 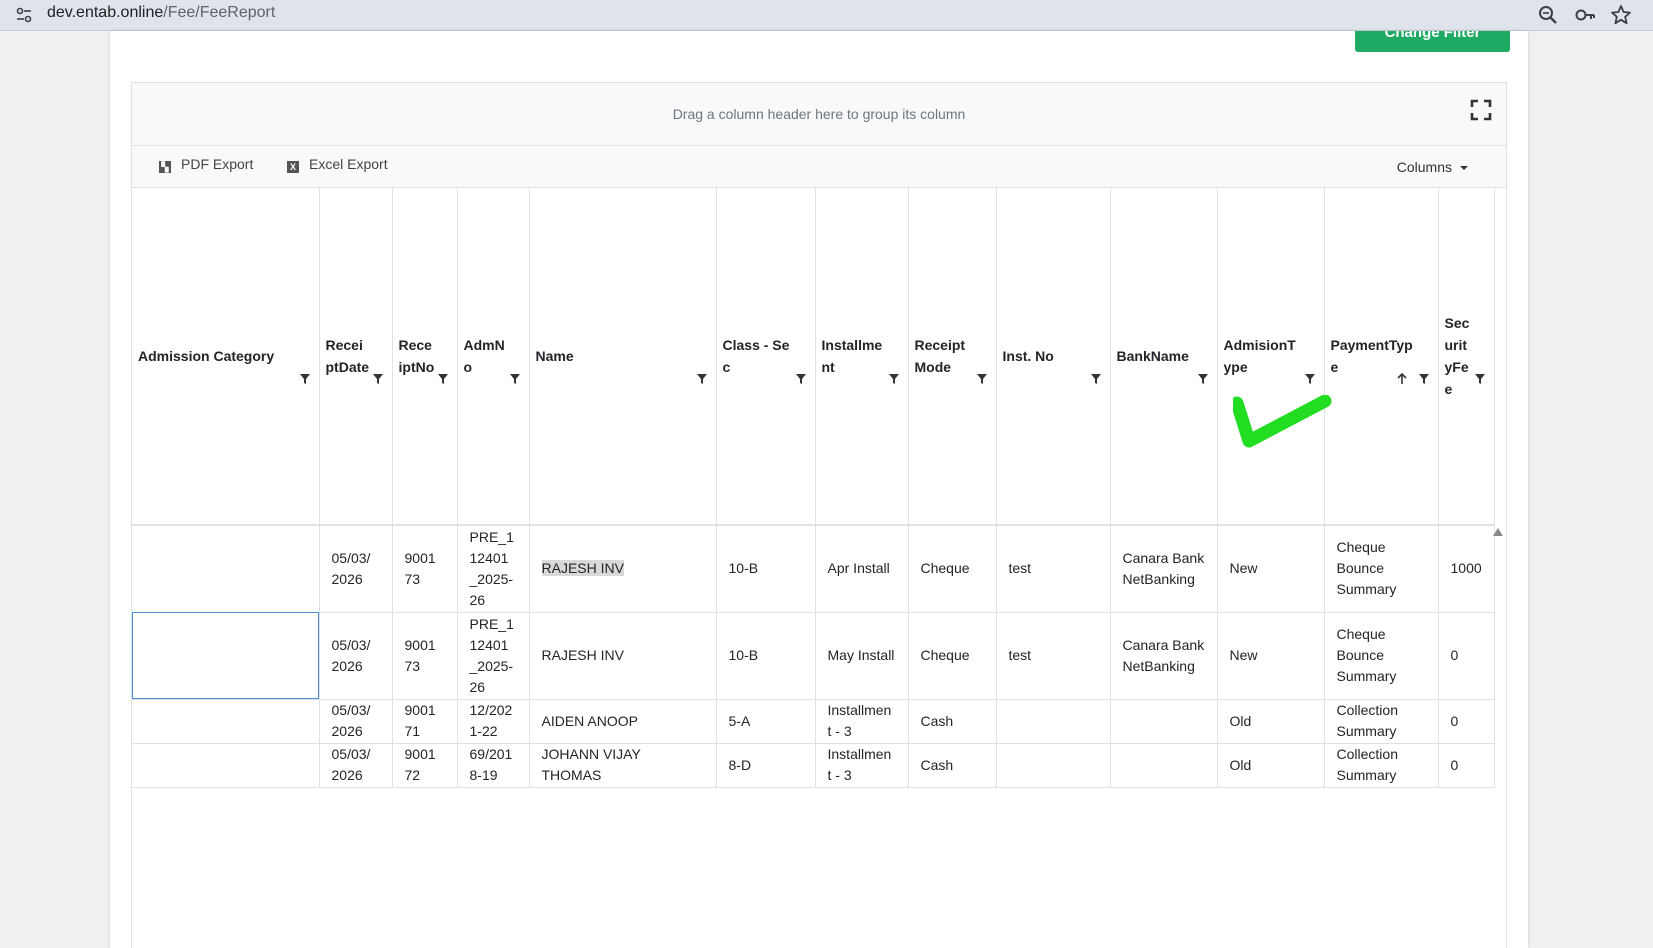 I want to click on site-settings-icon, so click(x=24, y=15).